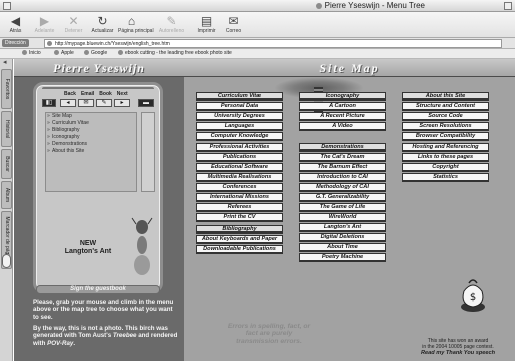 The height and width of the screenshot is (361, 515). I want to click on favorite-link: Inicio, so click(31, 53).